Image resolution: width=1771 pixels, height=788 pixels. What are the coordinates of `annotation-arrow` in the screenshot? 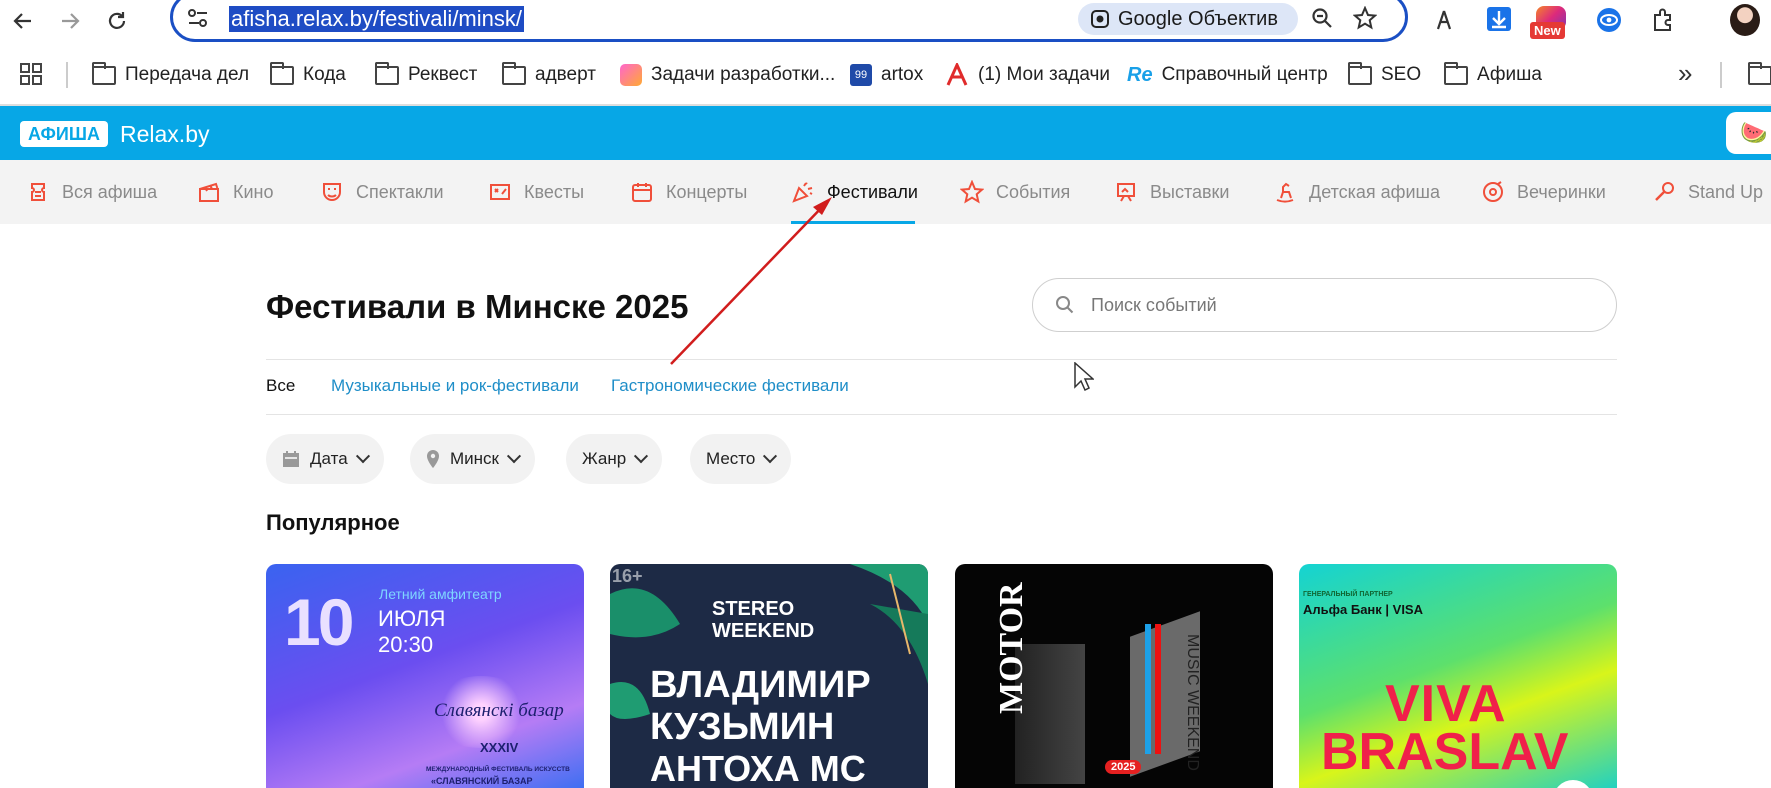 It's located at (751, 281).